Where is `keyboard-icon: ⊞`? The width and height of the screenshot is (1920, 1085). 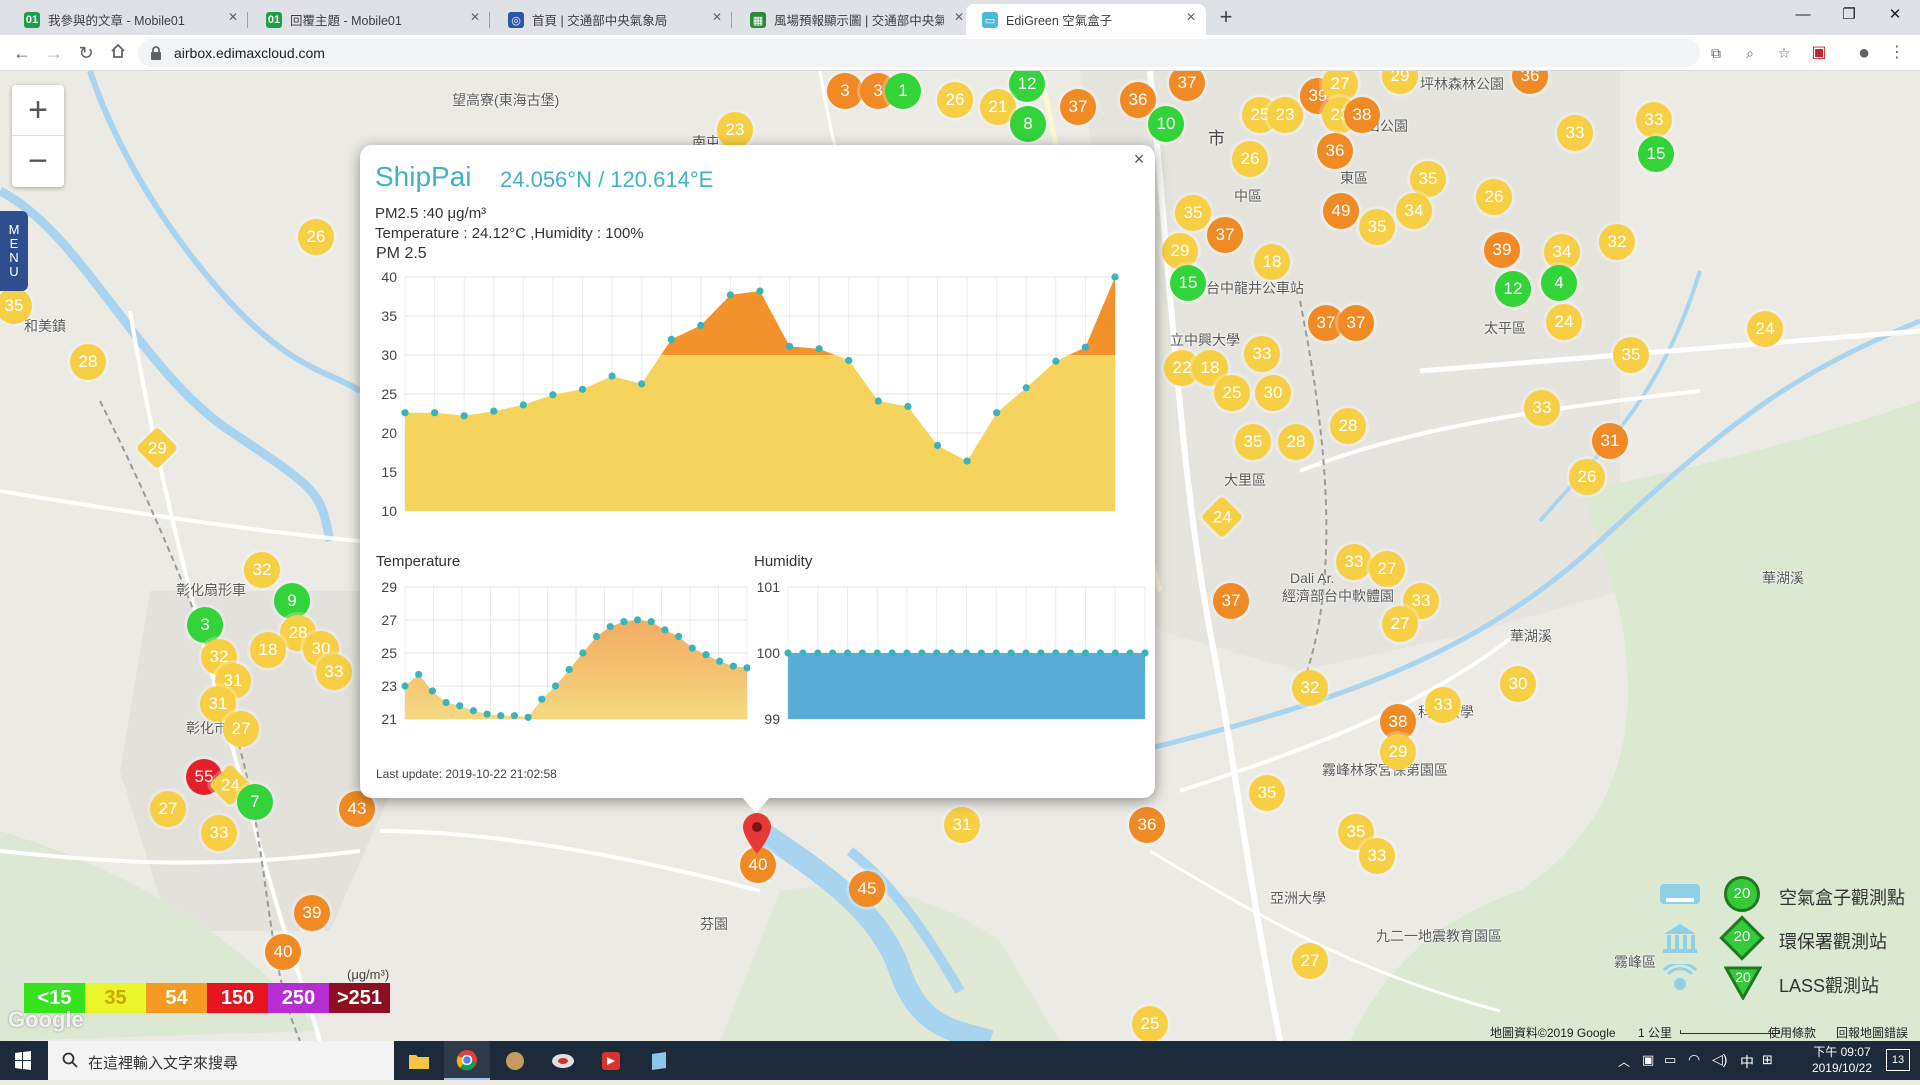
keyboard-icon: ⊞ is located at coordinates (1767, 1060).